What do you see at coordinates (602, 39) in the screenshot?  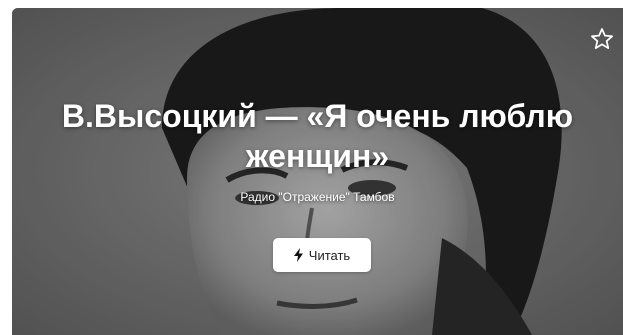 I see `star-outline-icon` at bounding box center [602, 39].